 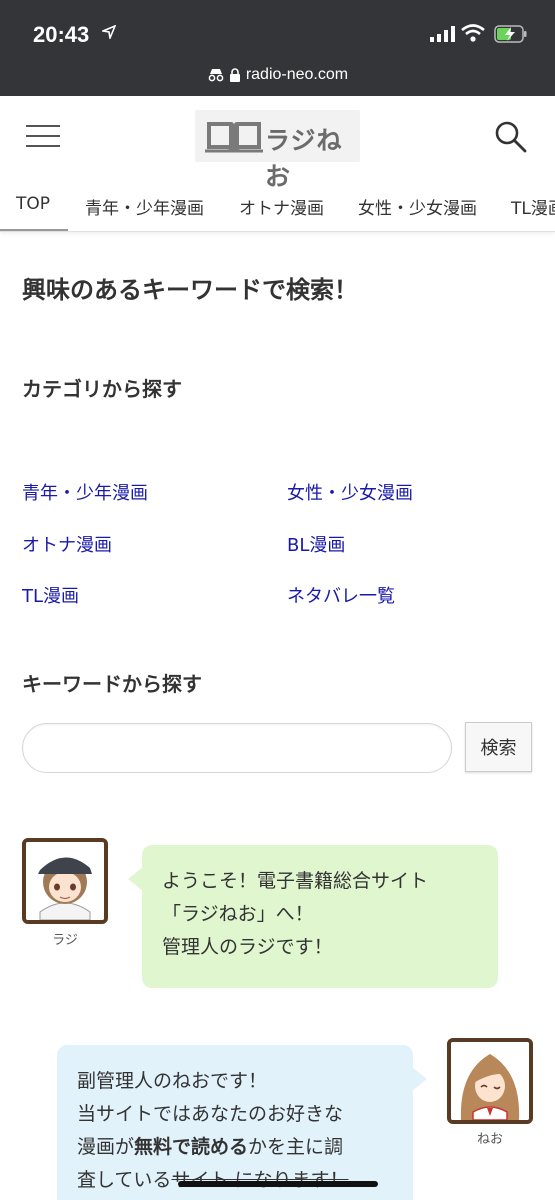 I want to click on raji-character-icon, so click(x=65, y=881).